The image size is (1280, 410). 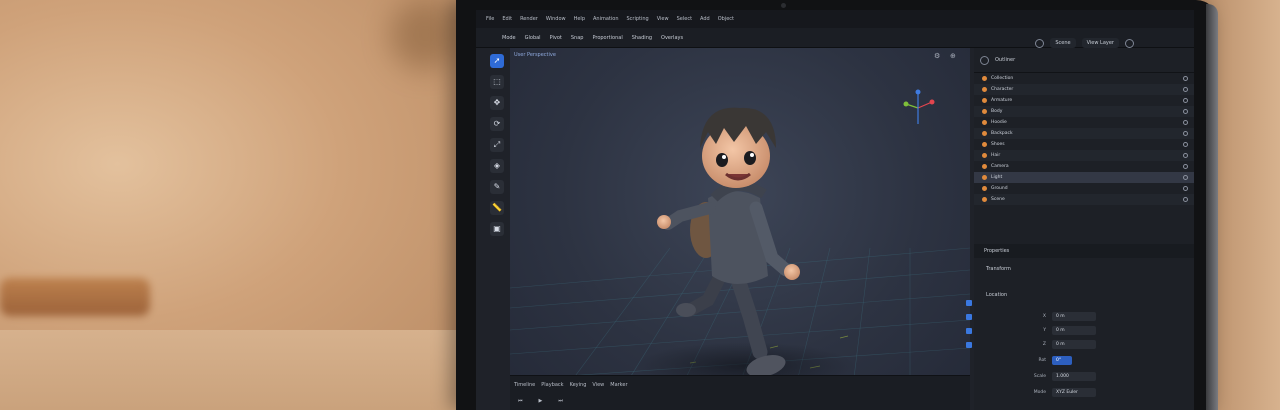 I want to click on rotate-icon: ⟳, so click(x=497, y=124).